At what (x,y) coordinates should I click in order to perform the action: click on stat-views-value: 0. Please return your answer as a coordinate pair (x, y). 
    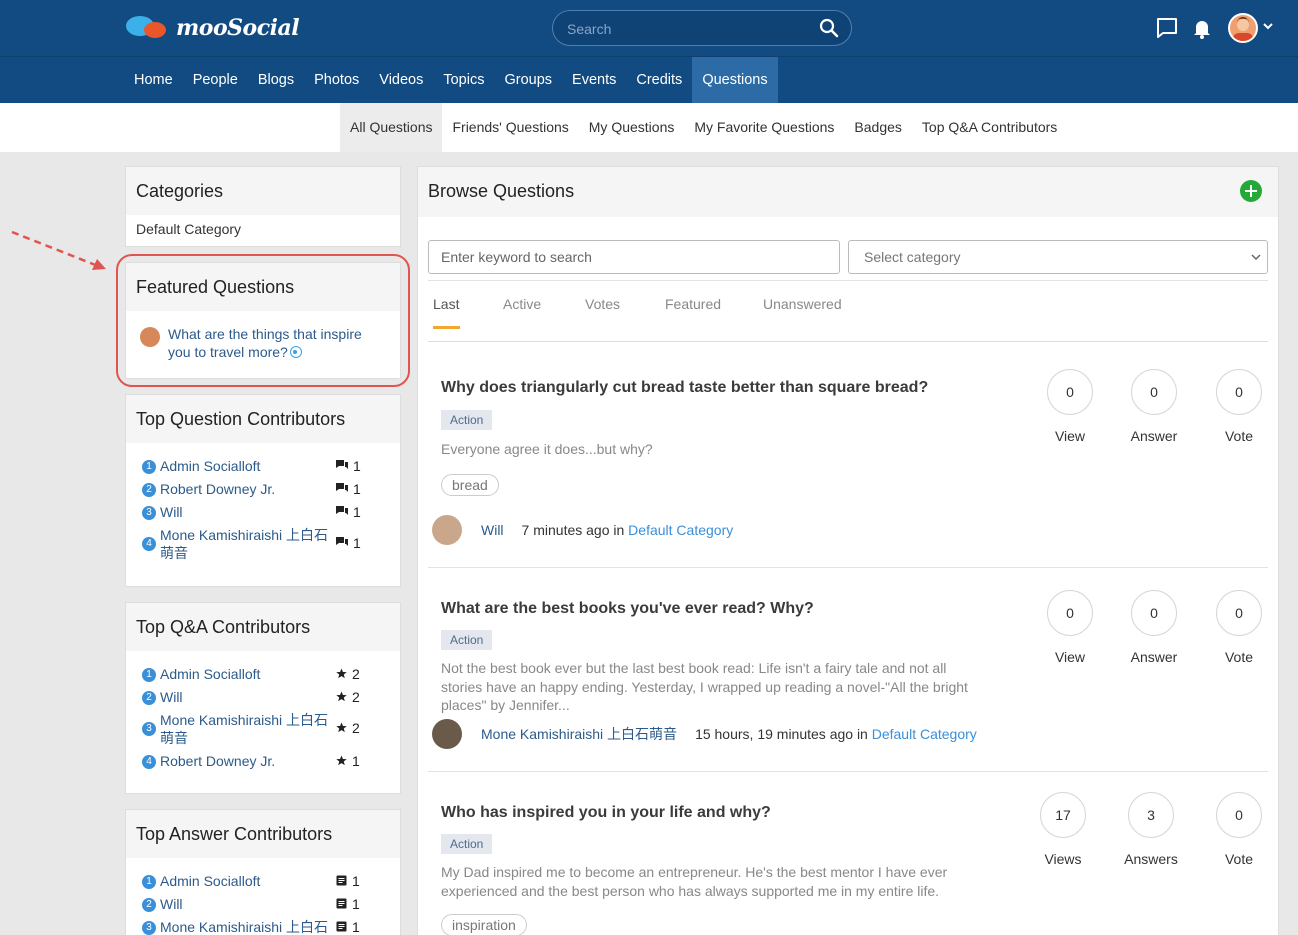
    Looking at the image, I should click on (1070, 392).